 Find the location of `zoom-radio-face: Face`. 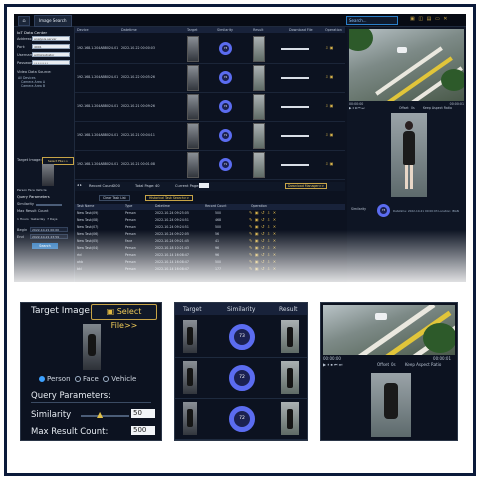

zoom-radio-face: Face is located at coordinates (91, 379).